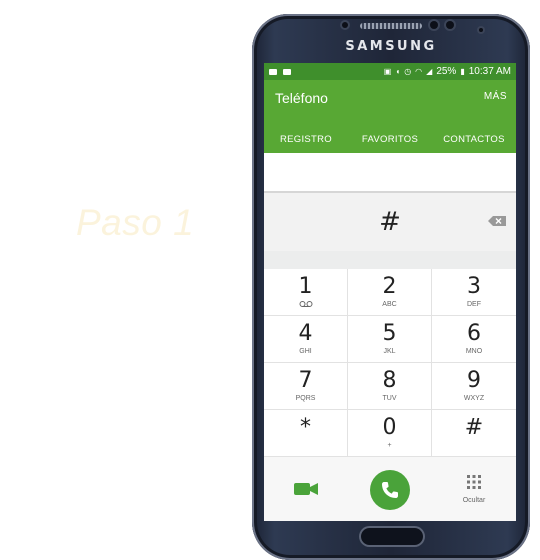 This screenshot has width=540, height=560. What do you see at coordinates (474, 380) in the screenshot?
I see `key-digit: 9` at bounding box center [474, 380].